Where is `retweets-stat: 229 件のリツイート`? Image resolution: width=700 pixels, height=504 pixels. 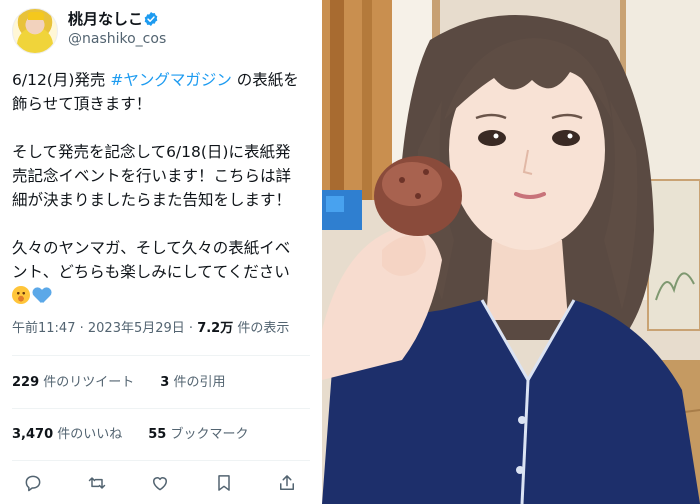 retweets-stat: 229 件のリツイート is located at coordinates (73, 382).